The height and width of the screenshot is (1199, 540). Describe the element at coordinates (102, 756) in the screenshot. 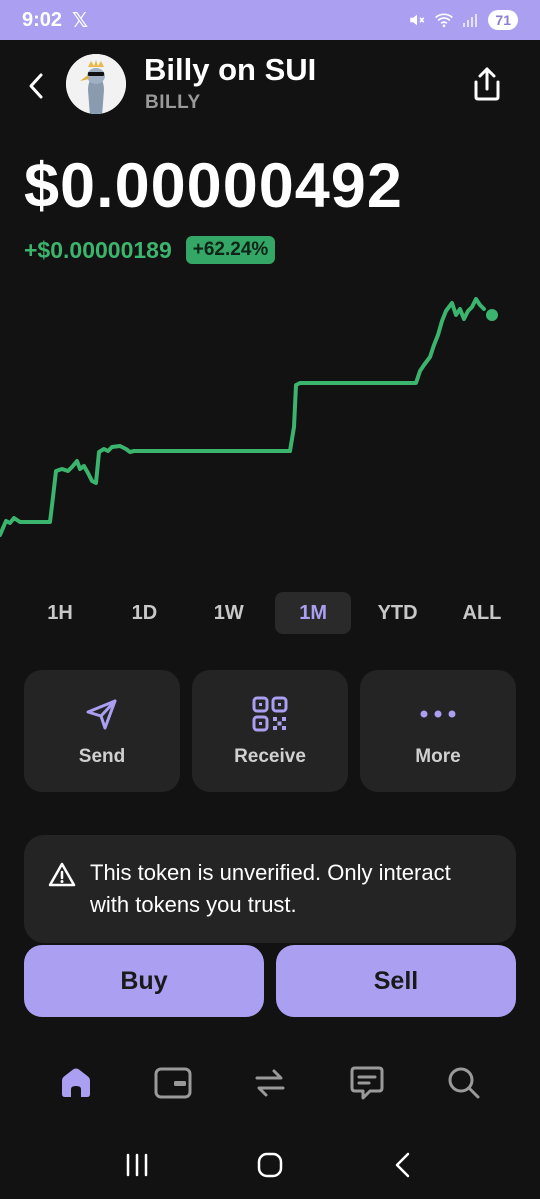

I see `send-label: Send` at that location.